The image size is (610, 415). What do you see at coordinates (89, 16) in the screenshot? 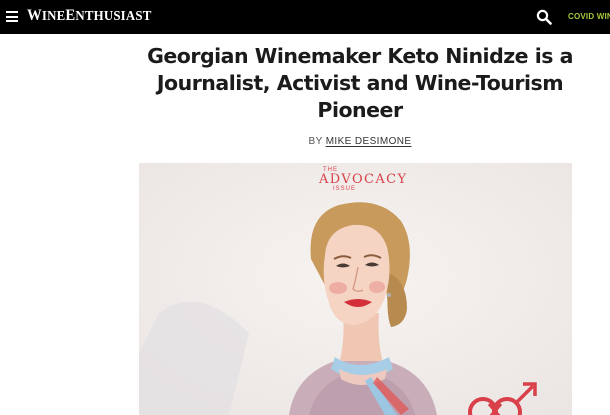
I see `site-logo: WINEENTHUSIAST` at bounding box center [89, 16].